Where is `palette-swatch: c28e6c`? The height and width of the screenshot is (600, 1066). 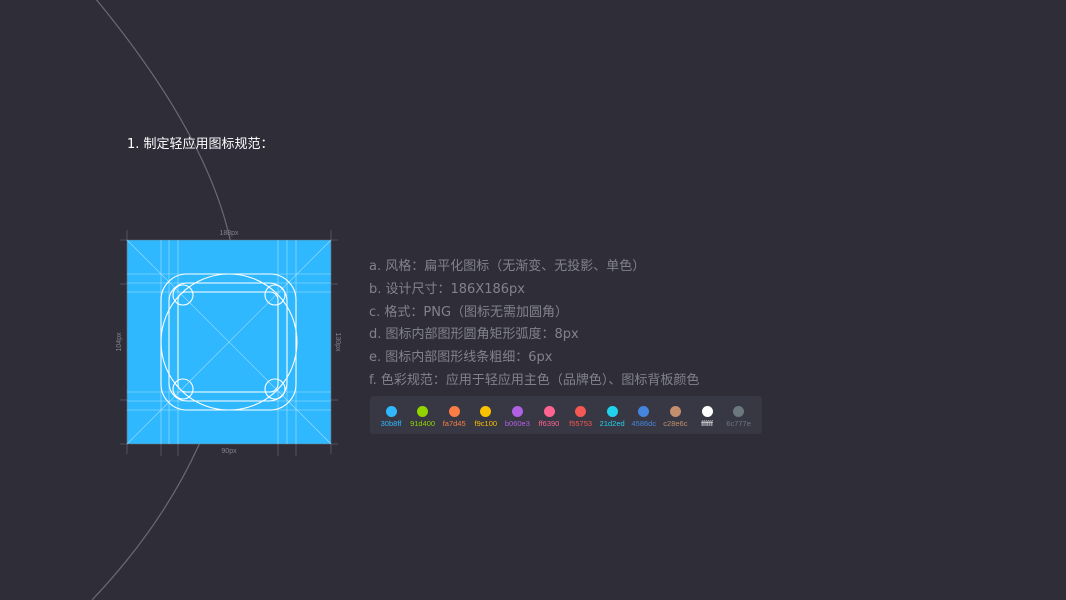 palette-swatch: c28e6c is located at coordinates (675, 415).